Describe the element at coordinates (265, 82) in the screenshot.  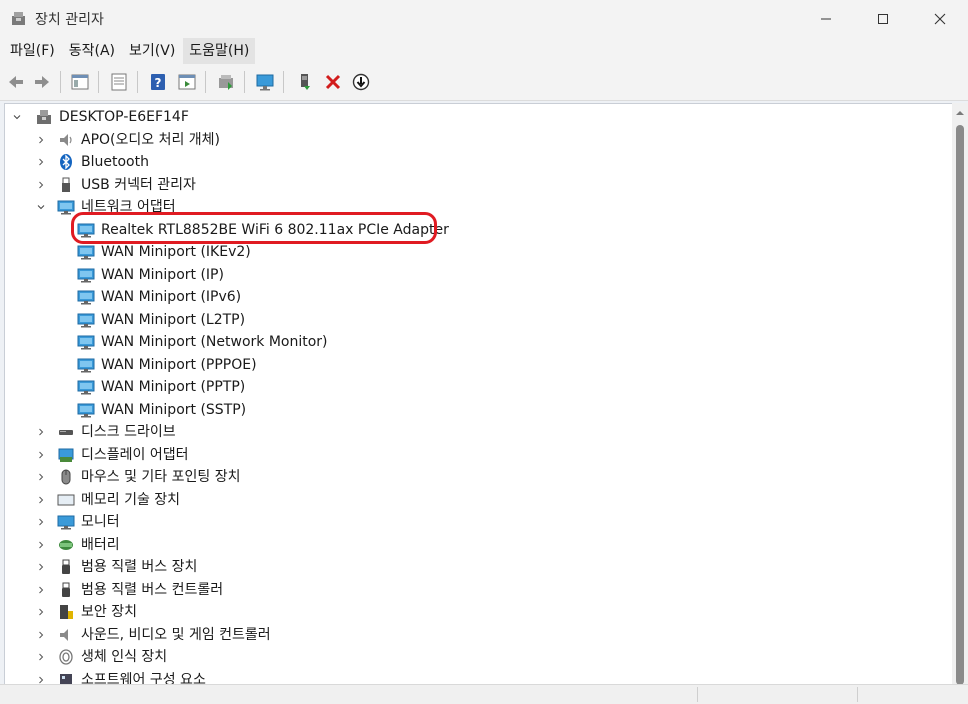
I see `scan-hardware-button` at that location.